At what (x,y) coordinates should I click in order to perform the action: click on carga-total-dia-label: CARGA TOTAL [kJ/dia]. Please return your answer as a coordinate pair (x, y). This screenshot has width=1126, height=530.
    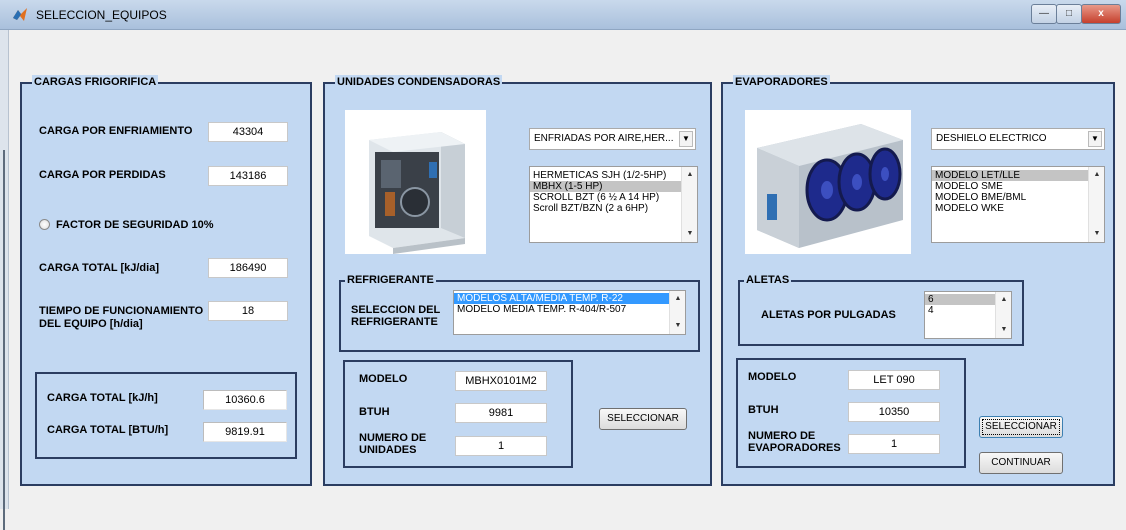
    Looking at the image, I should click on (99, 268).